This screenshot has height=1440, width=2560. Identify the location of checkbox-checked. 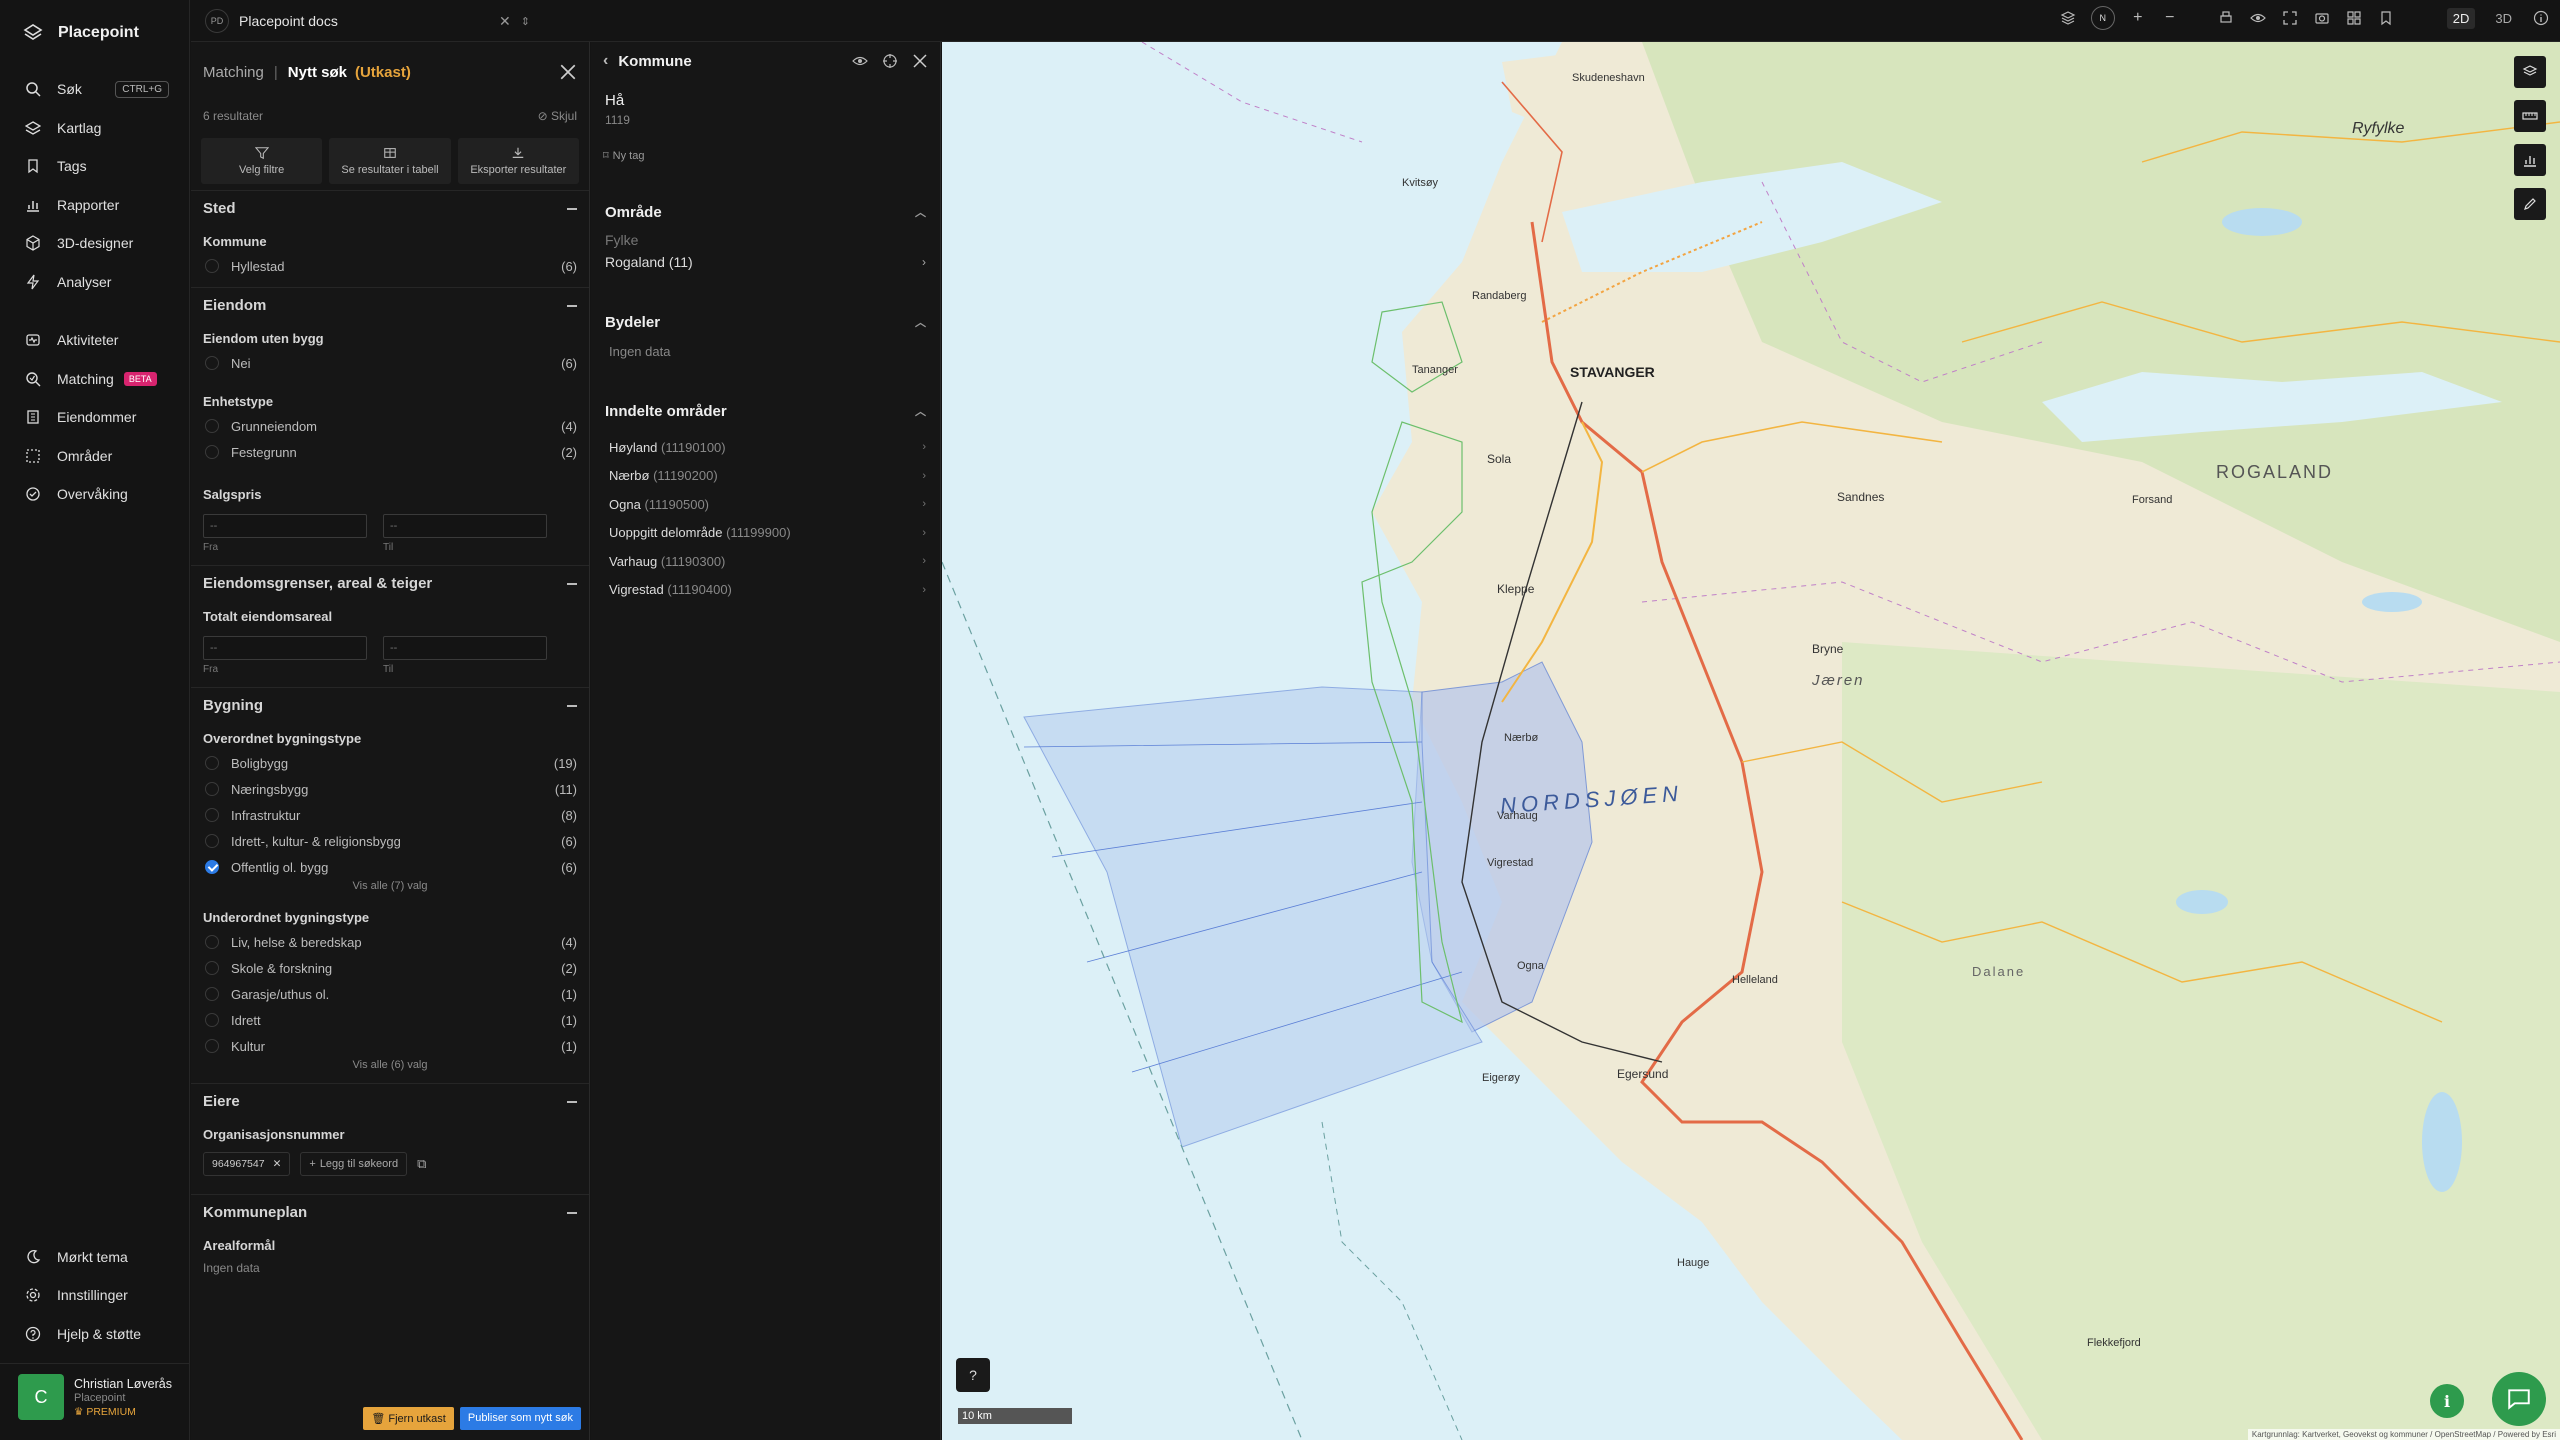
(212, 867).